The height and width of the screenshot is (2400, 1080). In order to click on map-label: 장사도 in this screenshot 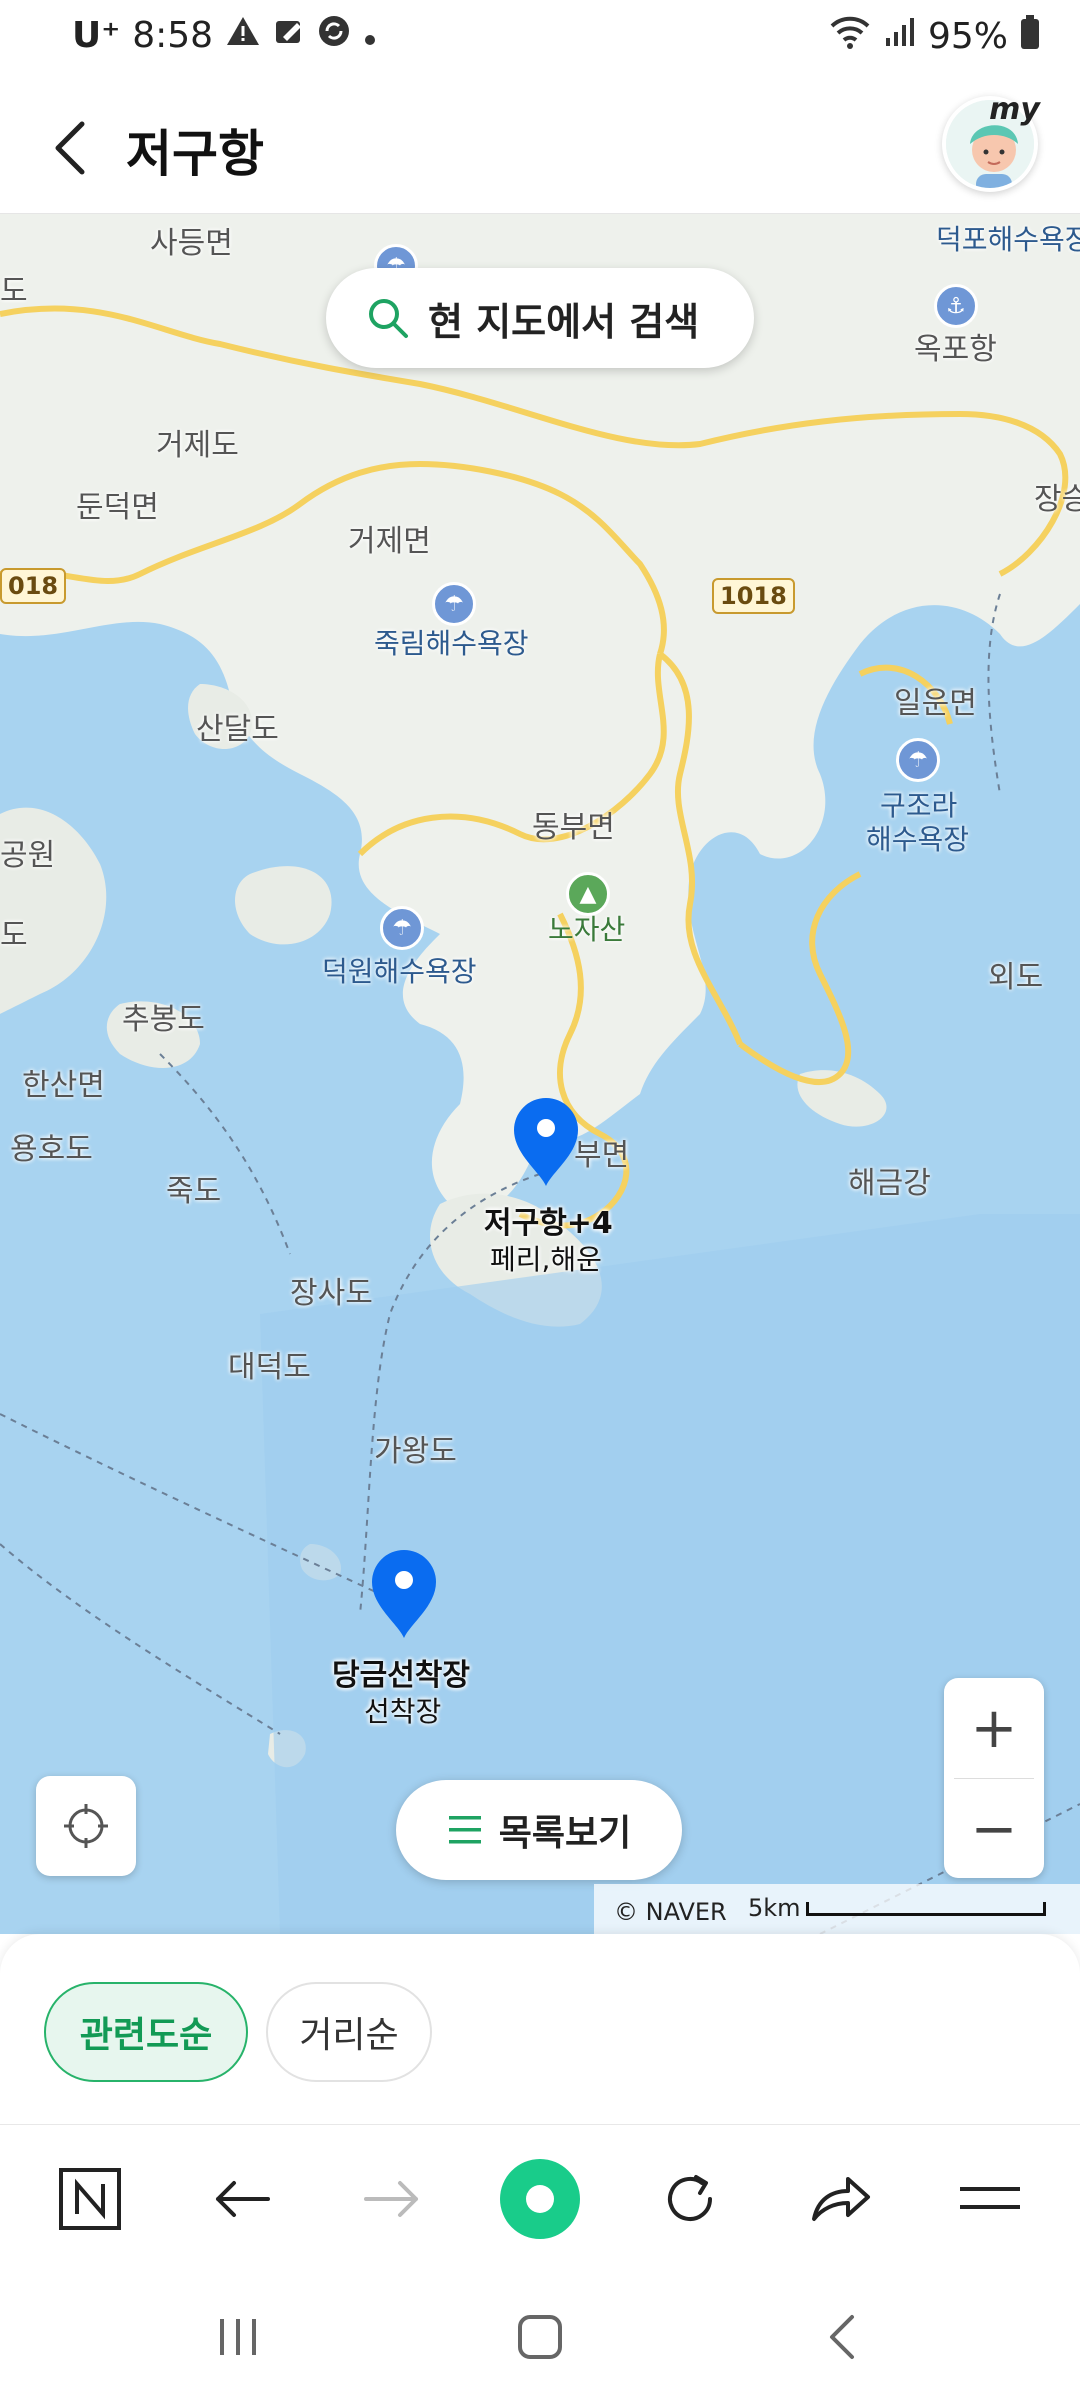, I will do `click(331, 1293)`.